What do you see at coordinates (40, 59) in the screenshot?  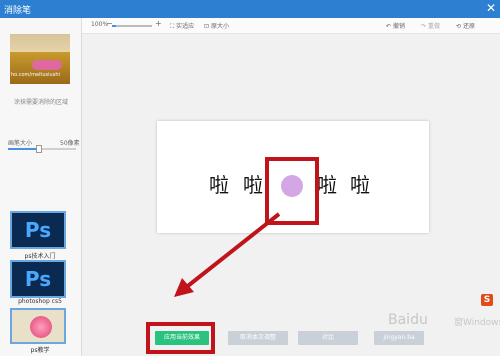 I see `original-thumbnail: ho.com/meitusiushi` at bounding box center [40, 59].